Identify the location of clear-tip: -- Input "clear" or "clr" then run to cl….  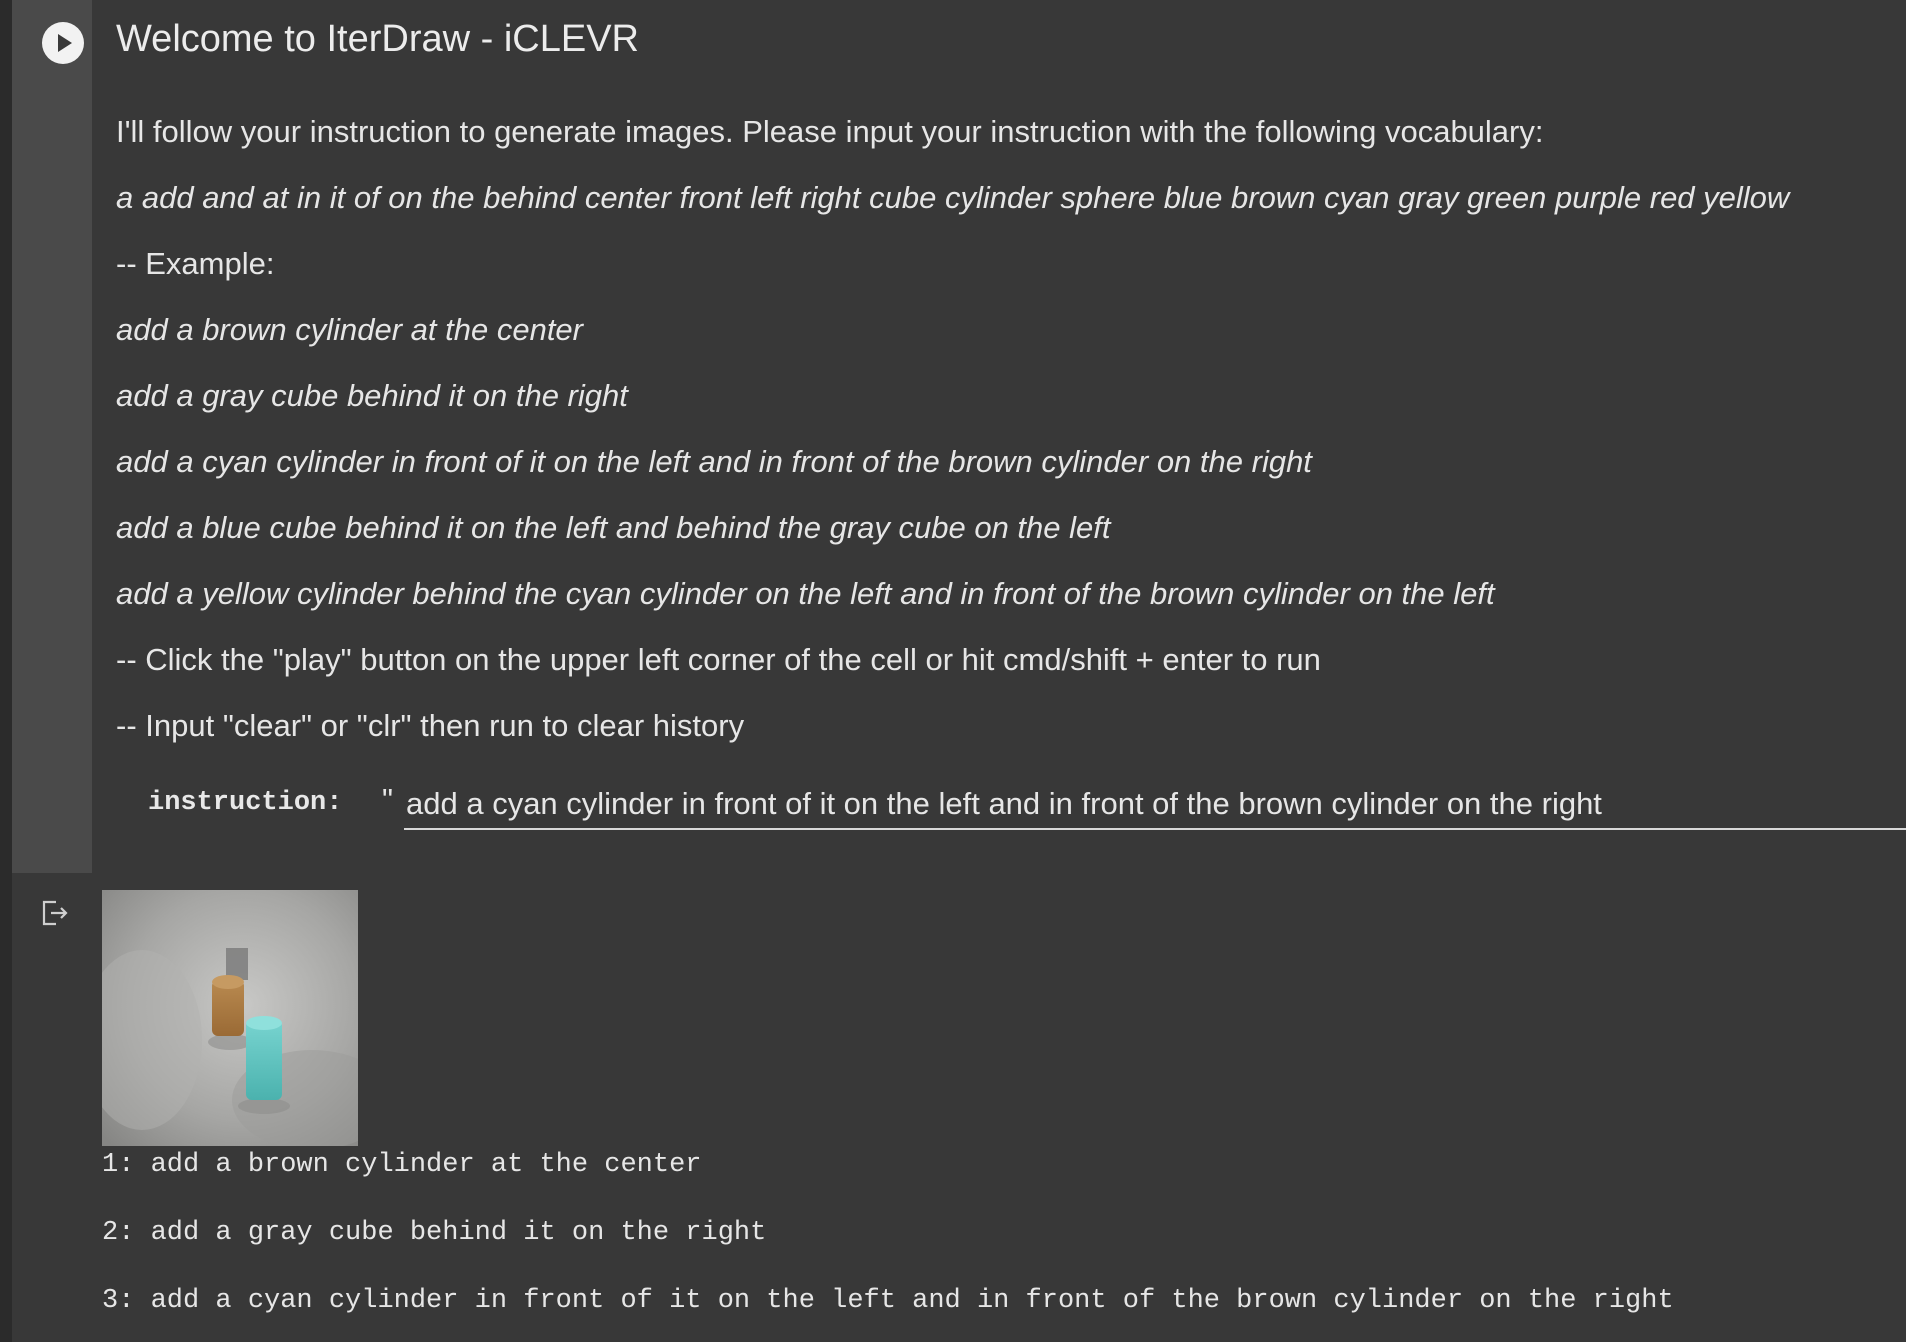
(430, 725).